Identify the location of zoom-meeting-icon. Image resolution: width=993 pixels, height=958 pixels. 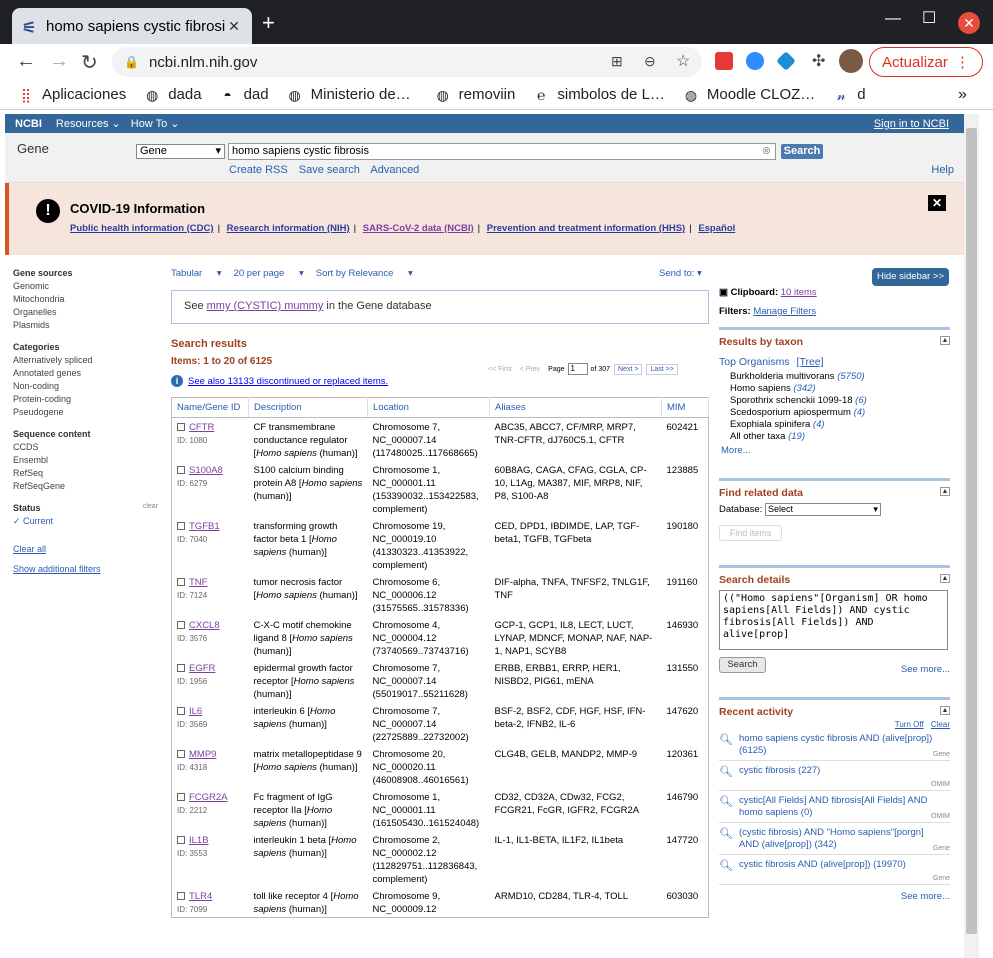
(755, 61).